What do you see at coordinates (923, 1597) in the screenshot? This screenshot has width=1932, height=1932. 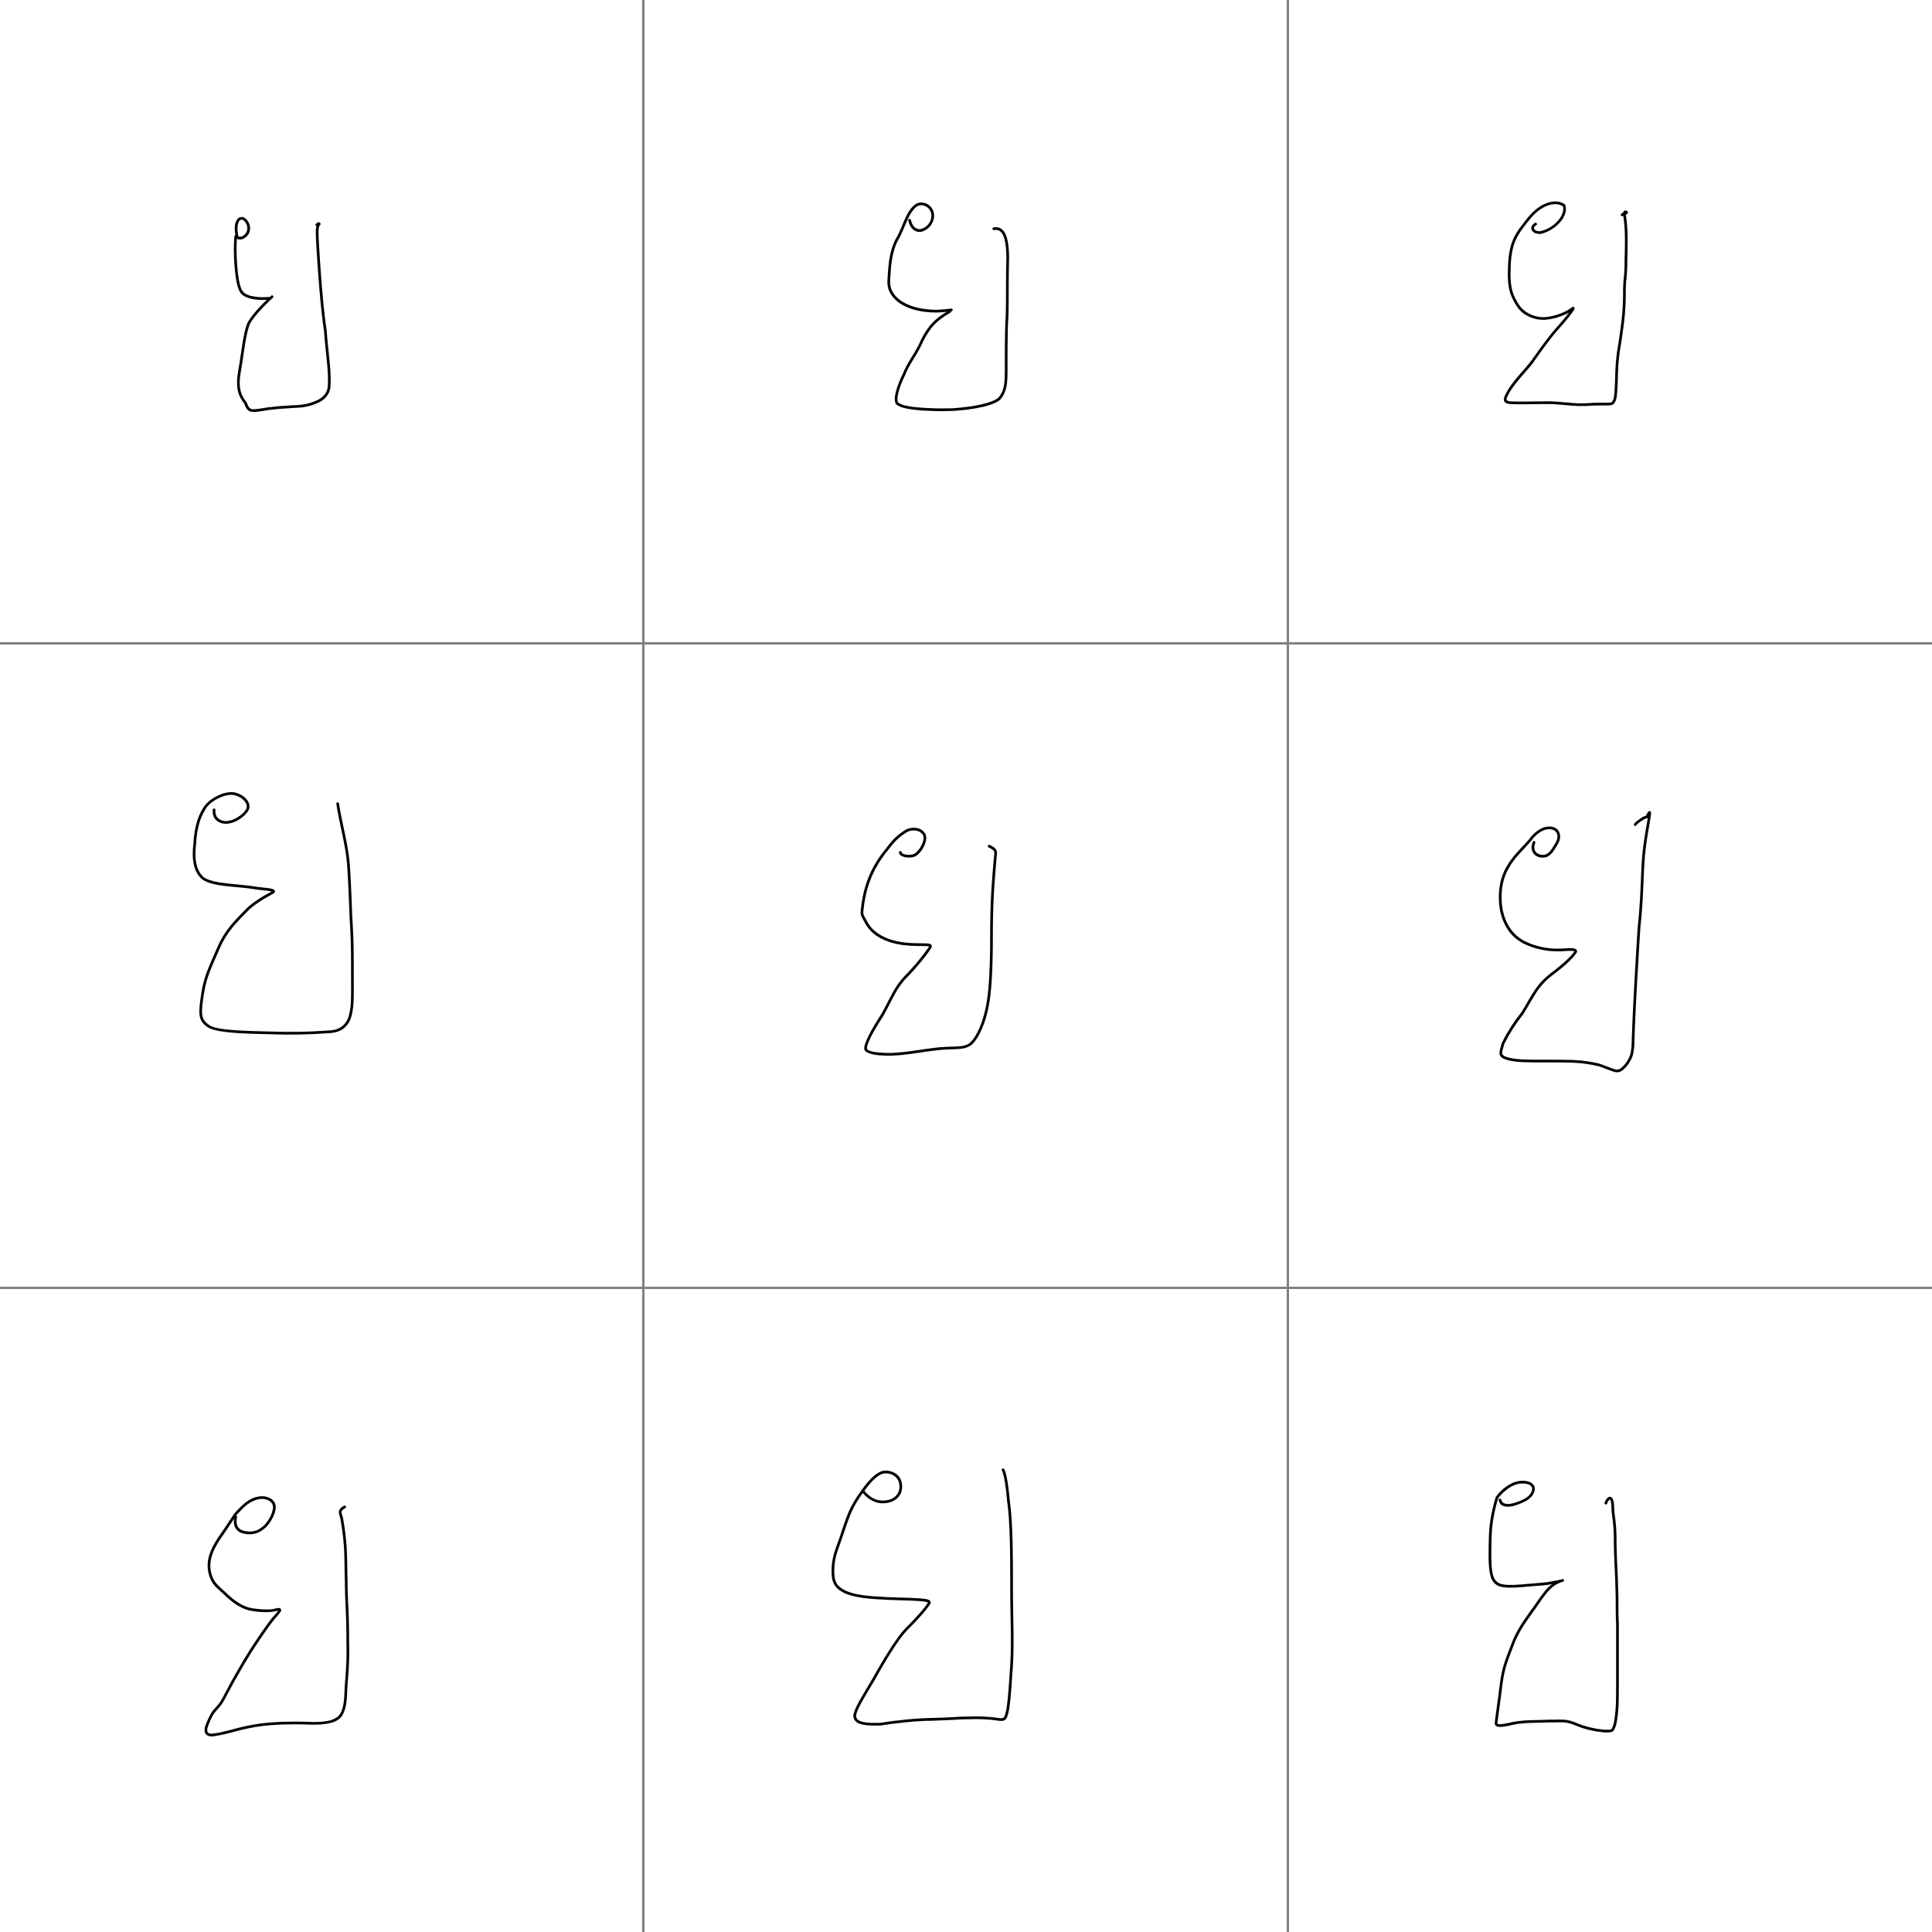 I see `glyph-sample-r3c2` at bounding box center [923, 1597].